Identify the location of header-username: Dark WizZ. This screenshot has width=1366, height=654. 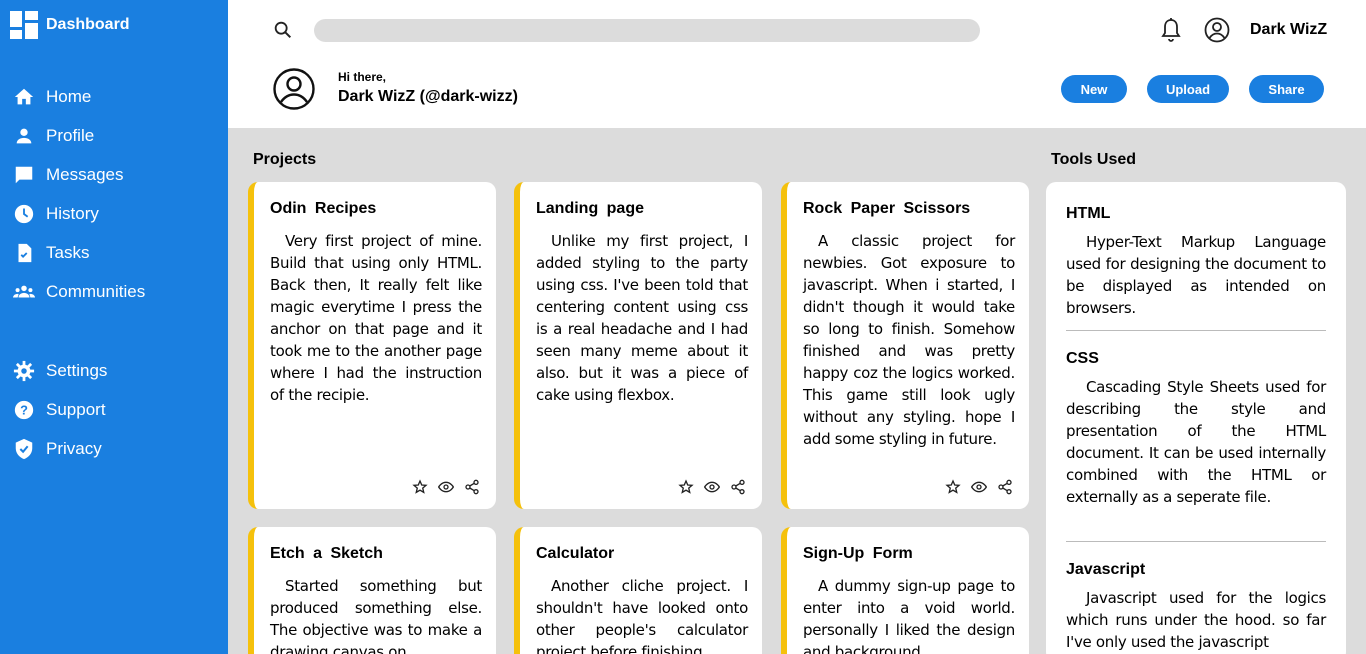
(1288, 30).